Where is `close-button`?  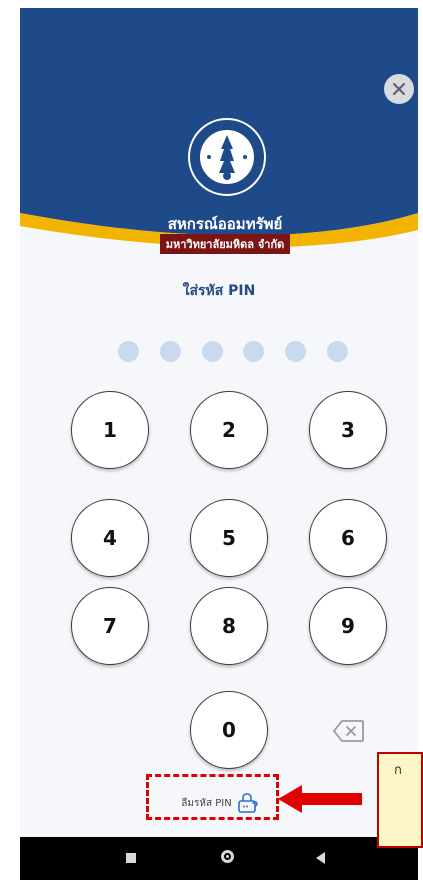
close-button is located at coordinates (399, 89).